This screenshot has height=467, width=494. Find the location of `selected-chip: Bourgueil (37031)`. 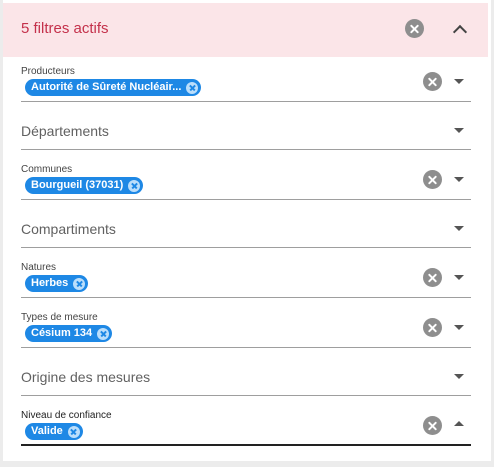

selected-chip: Bourgueil (37031) is located at coordinates (84, 185).